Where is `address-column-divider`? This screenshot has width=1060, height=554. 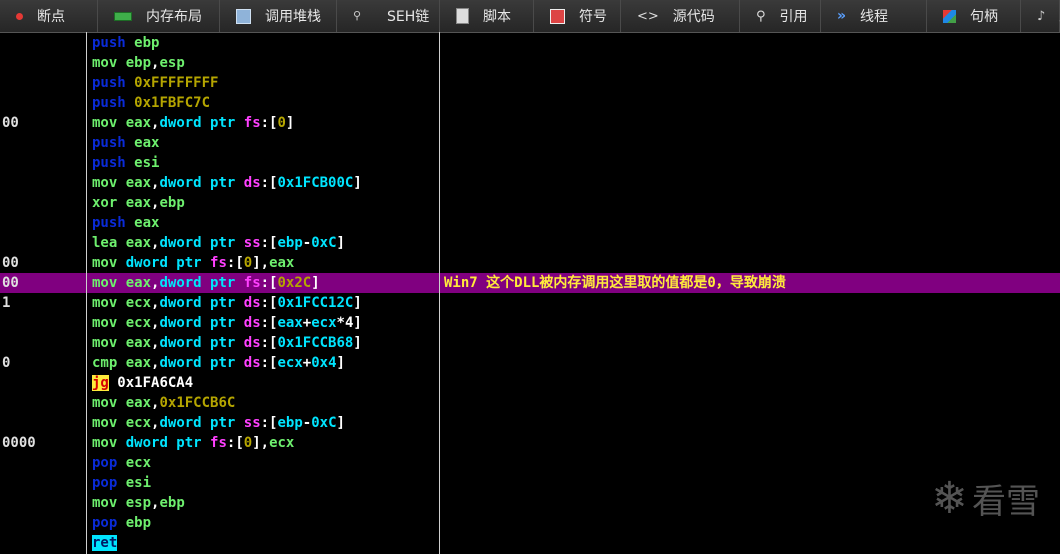 address-column-divider is located at coordinates (86, 293).